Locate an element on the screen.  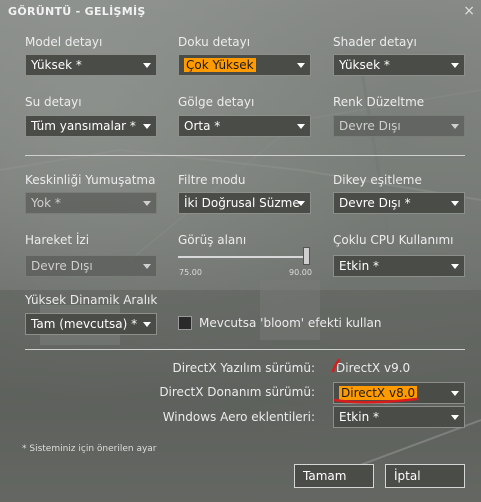
shader-detail-dropdown: Yüksek * is located at coordinates (399, 65).